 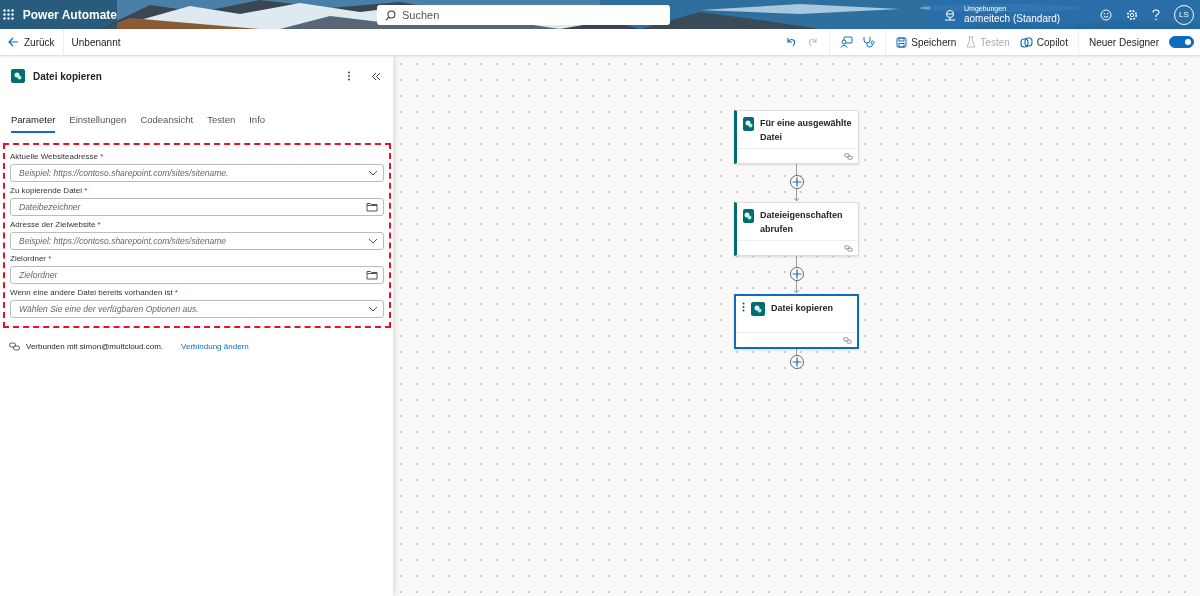 What do you see at coordinates (1026, 42) in the screenshot?
I see `copilot-icon` at bounding box center [1026, 42].